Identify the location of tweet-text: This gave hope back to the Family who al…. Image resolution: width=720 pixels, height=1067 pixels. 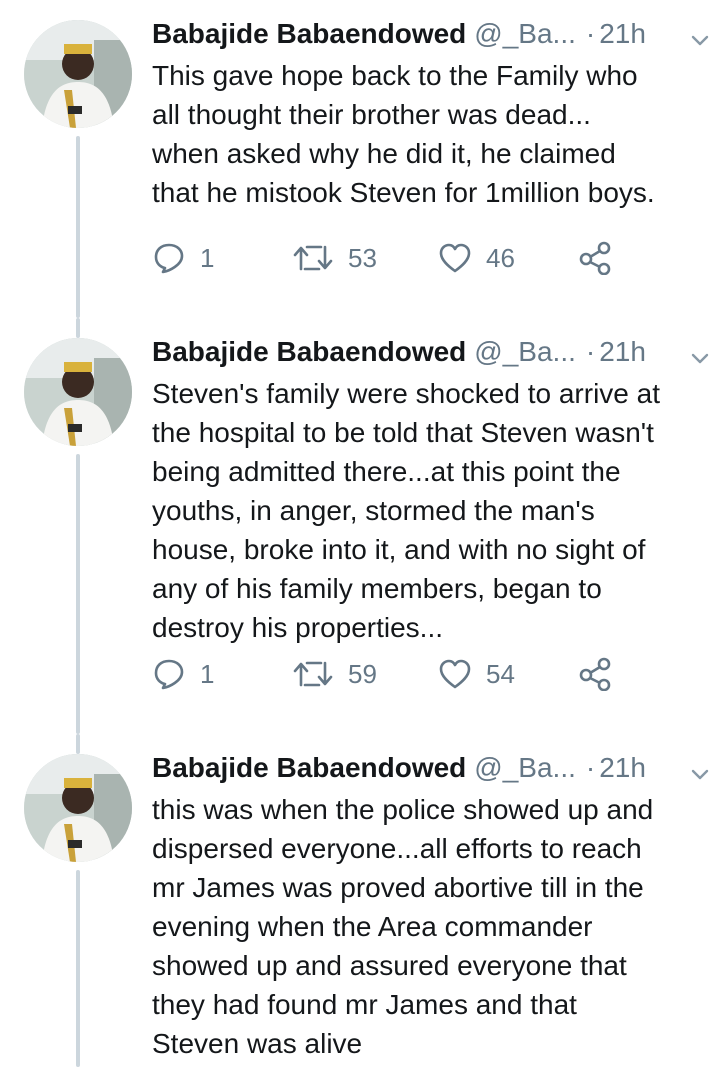
(403, 134).